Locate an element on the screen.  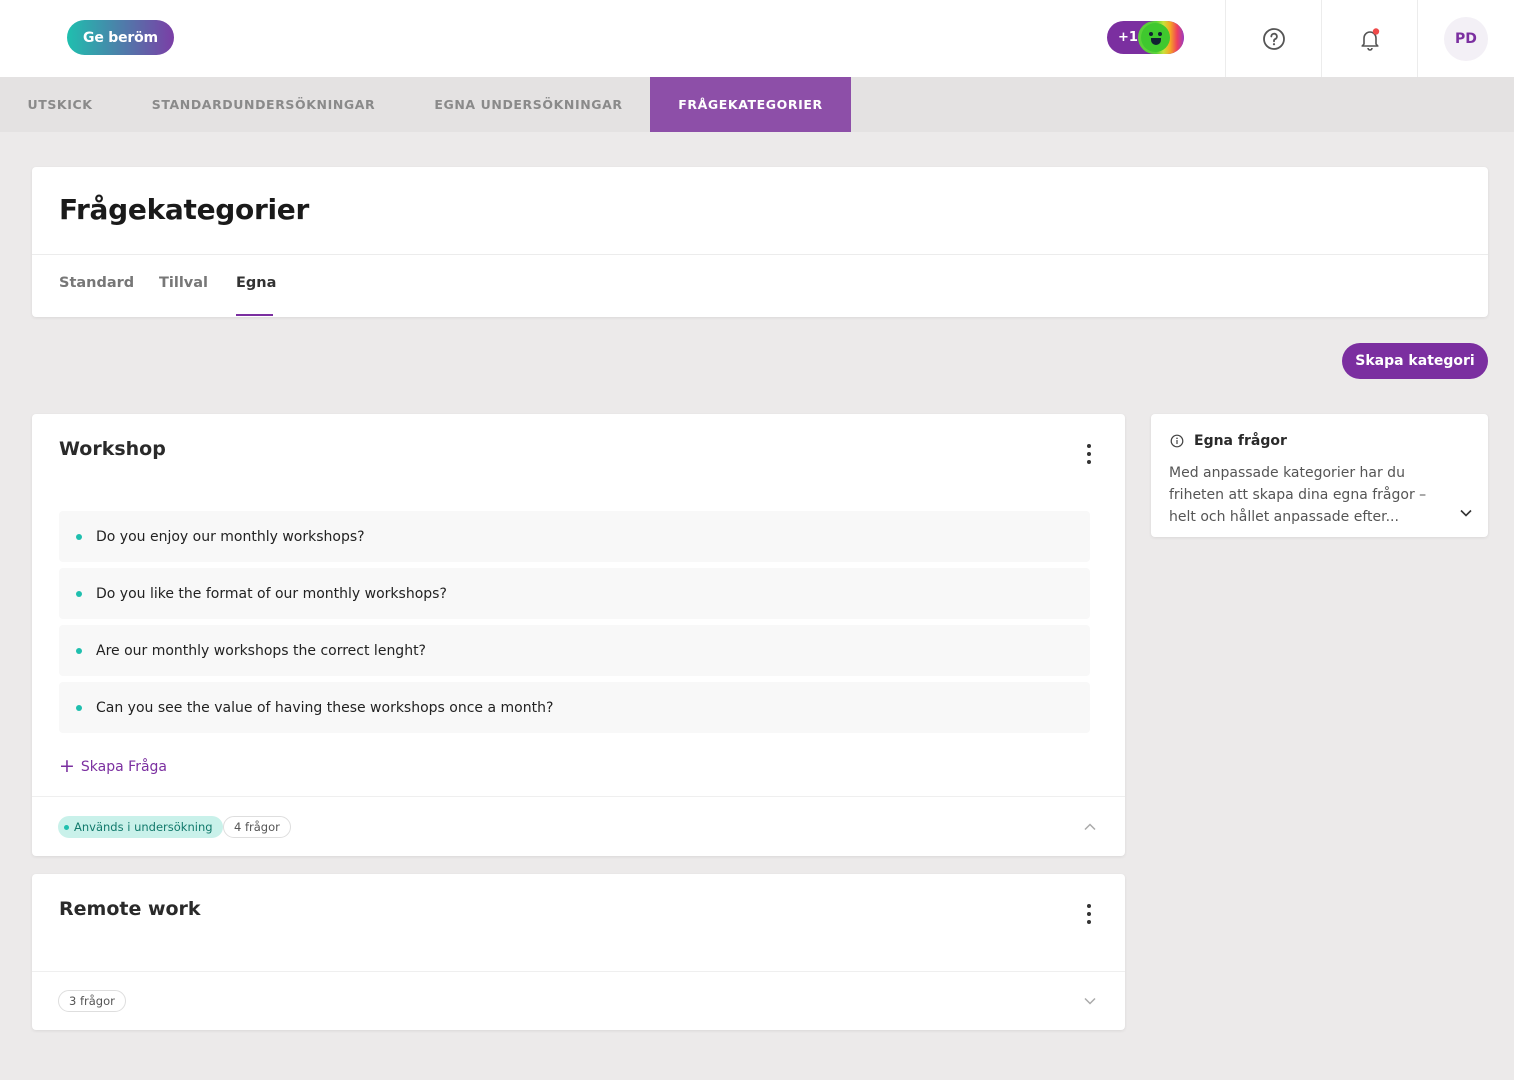
help-button is located at coordinates (1273, 38).